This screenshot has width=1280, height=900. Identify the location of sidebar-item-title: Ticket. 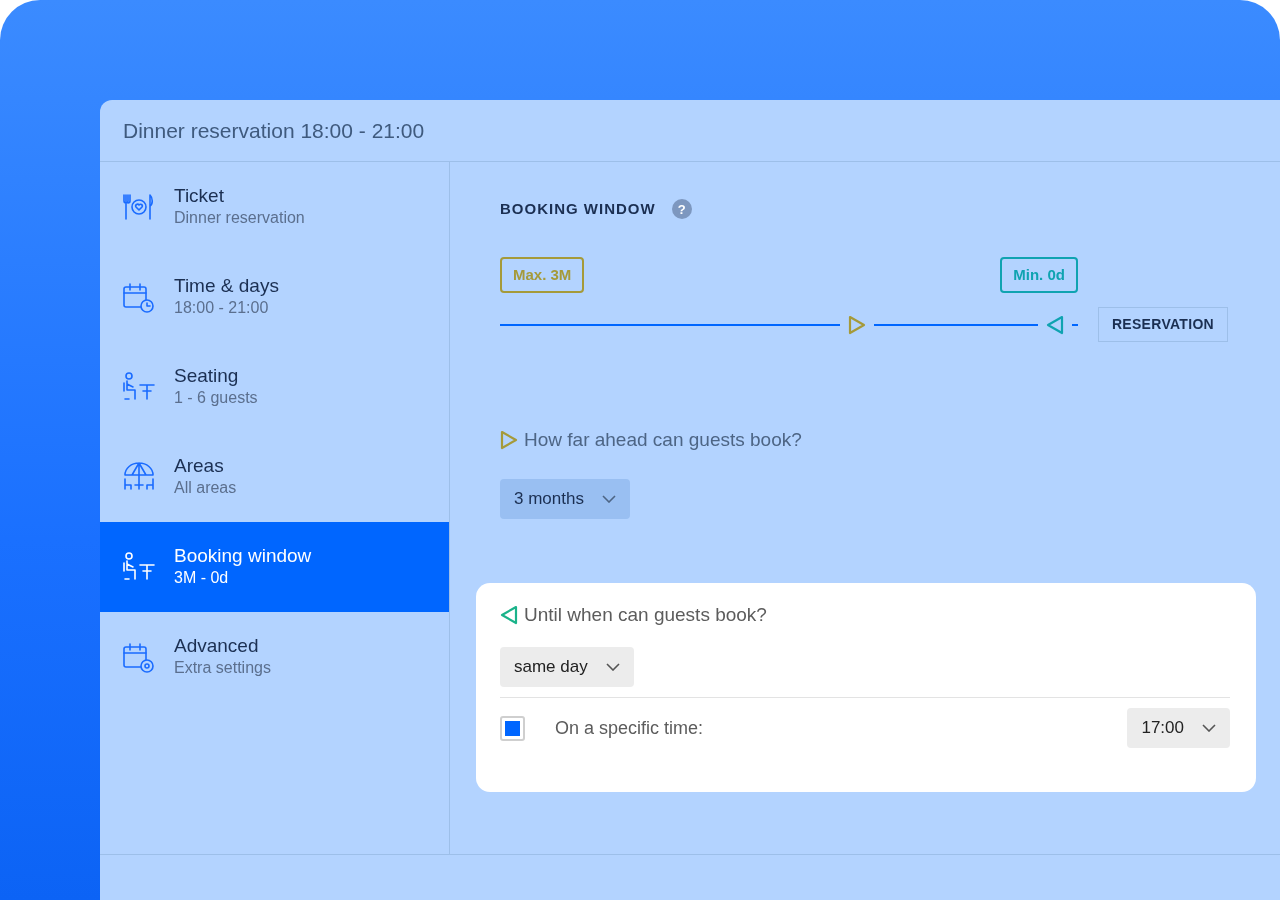
(199, 196).